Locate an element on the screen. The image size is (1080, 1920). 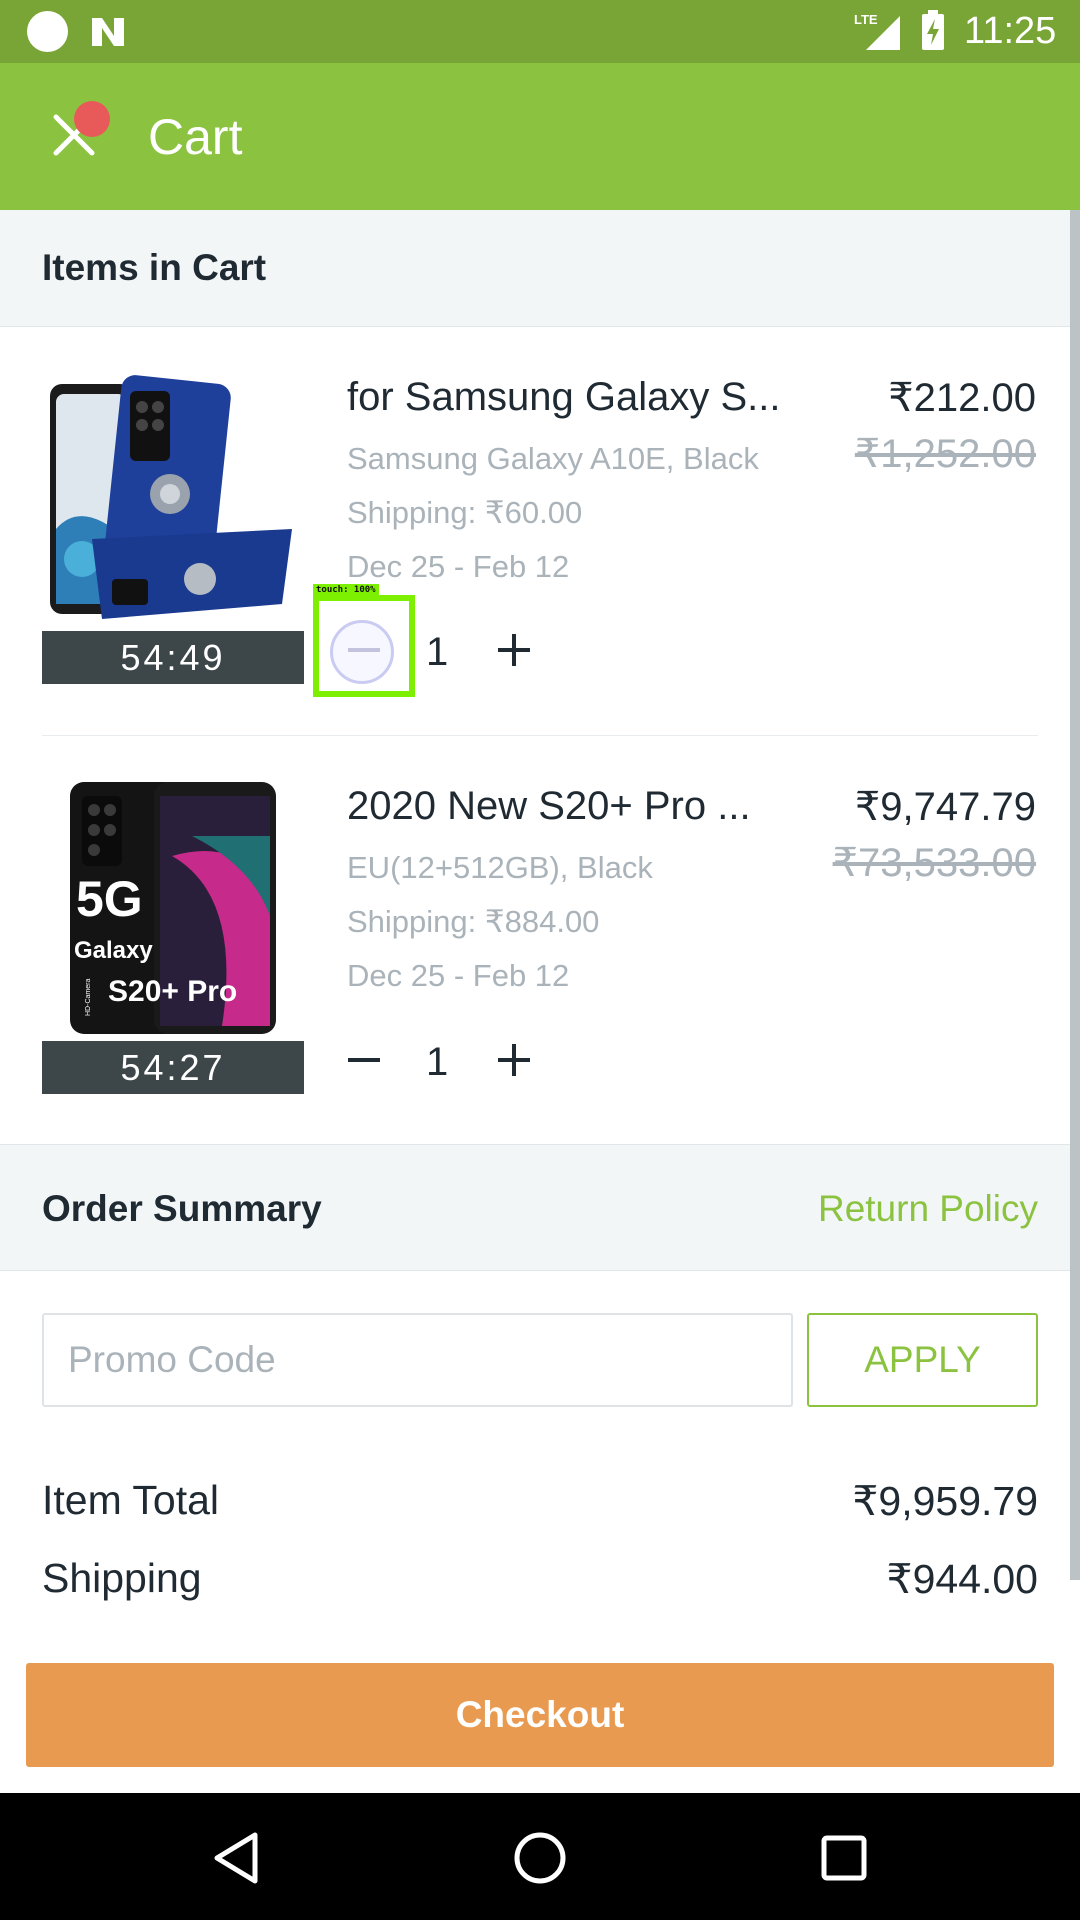
product-price: ₹9,747.79 is located at coordinates (945, 807).